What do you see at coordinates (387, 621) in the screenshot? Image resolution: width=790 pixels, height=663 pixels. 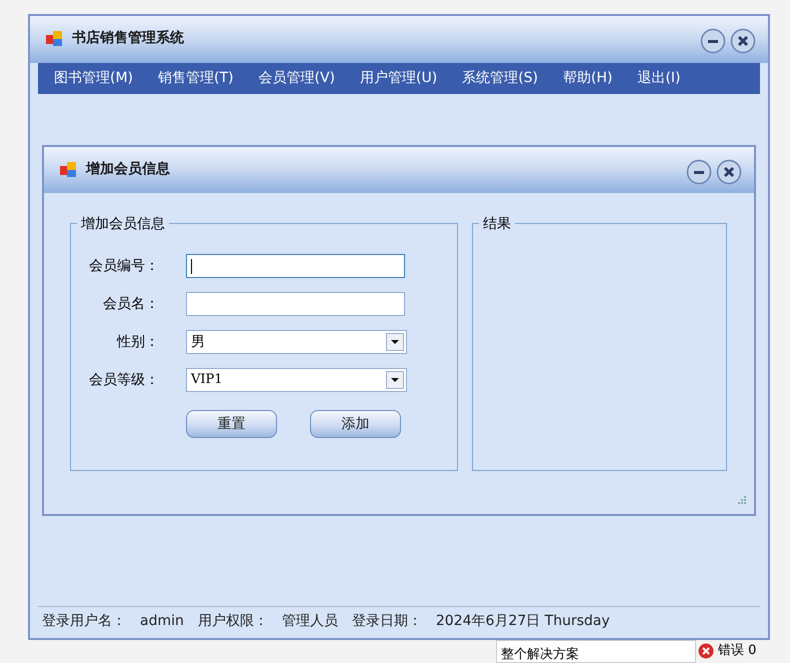 I see `status-label: 登录日期：` at bounding box center [387, 621].